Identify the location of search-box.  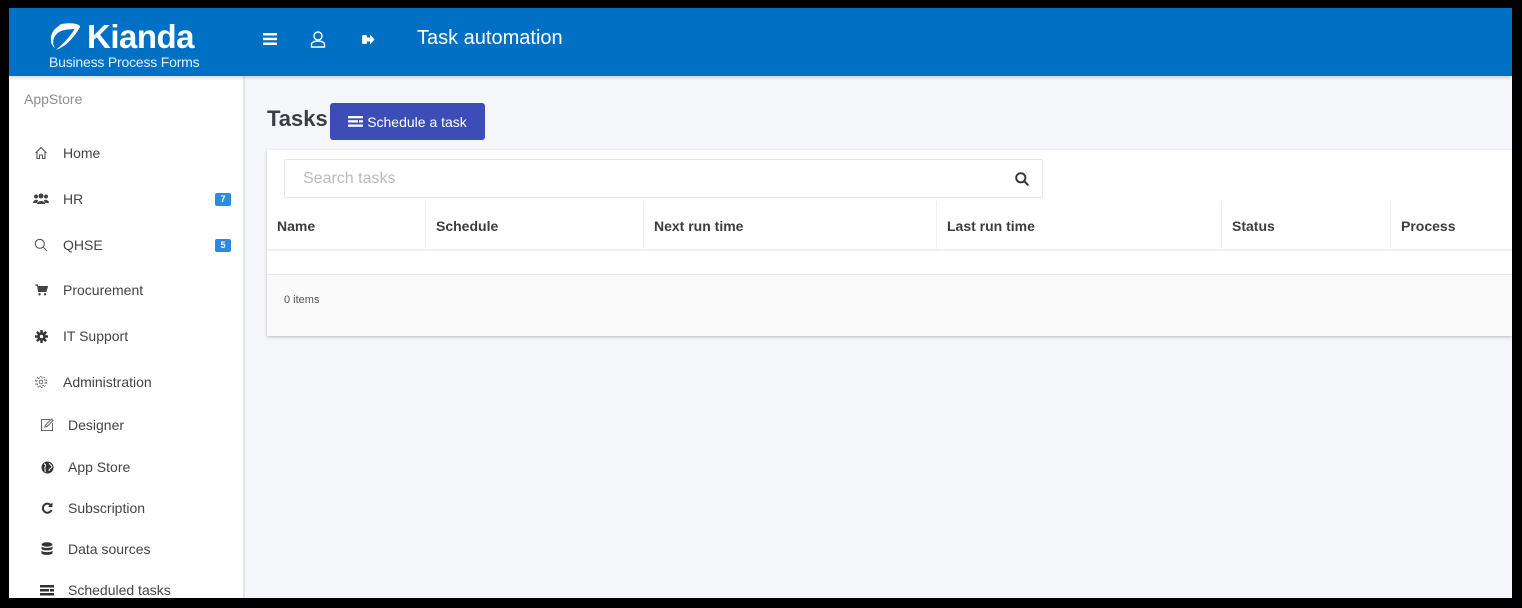
(663, 178).